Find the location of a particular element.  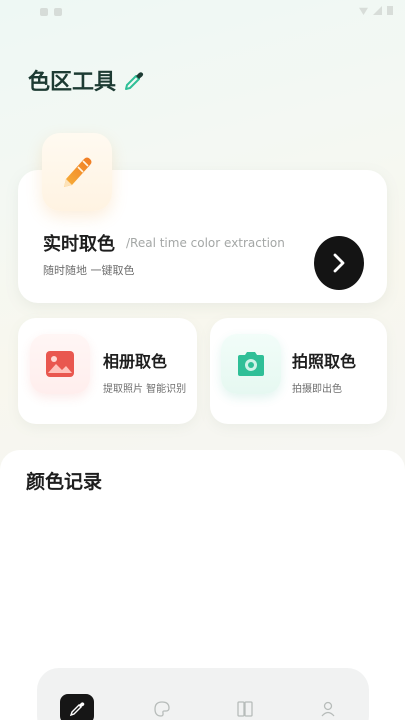

pencil-icon is located at coordinates (78, 172).